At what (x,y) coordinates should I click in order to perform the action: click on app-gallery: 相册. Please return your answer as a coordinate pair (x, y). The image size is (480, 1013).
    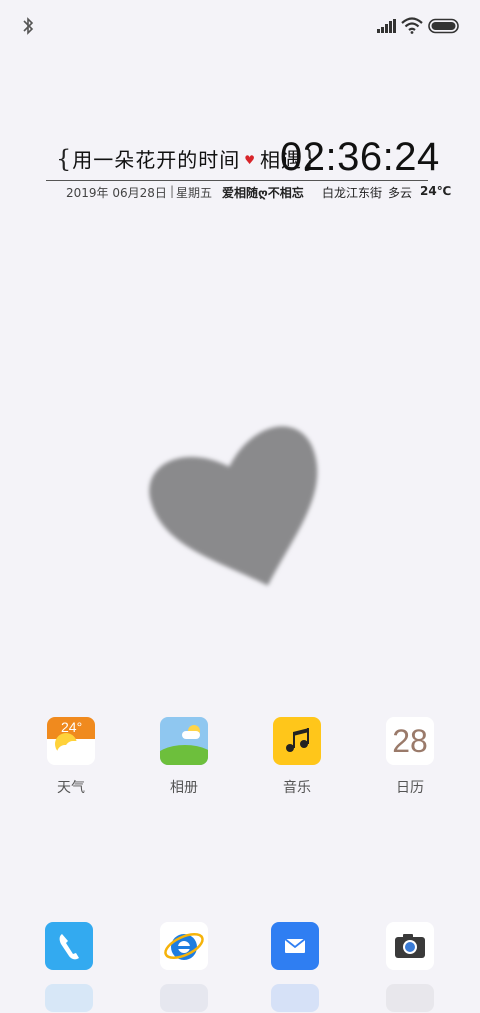
    Looking at the image, I should click on (184, 757).